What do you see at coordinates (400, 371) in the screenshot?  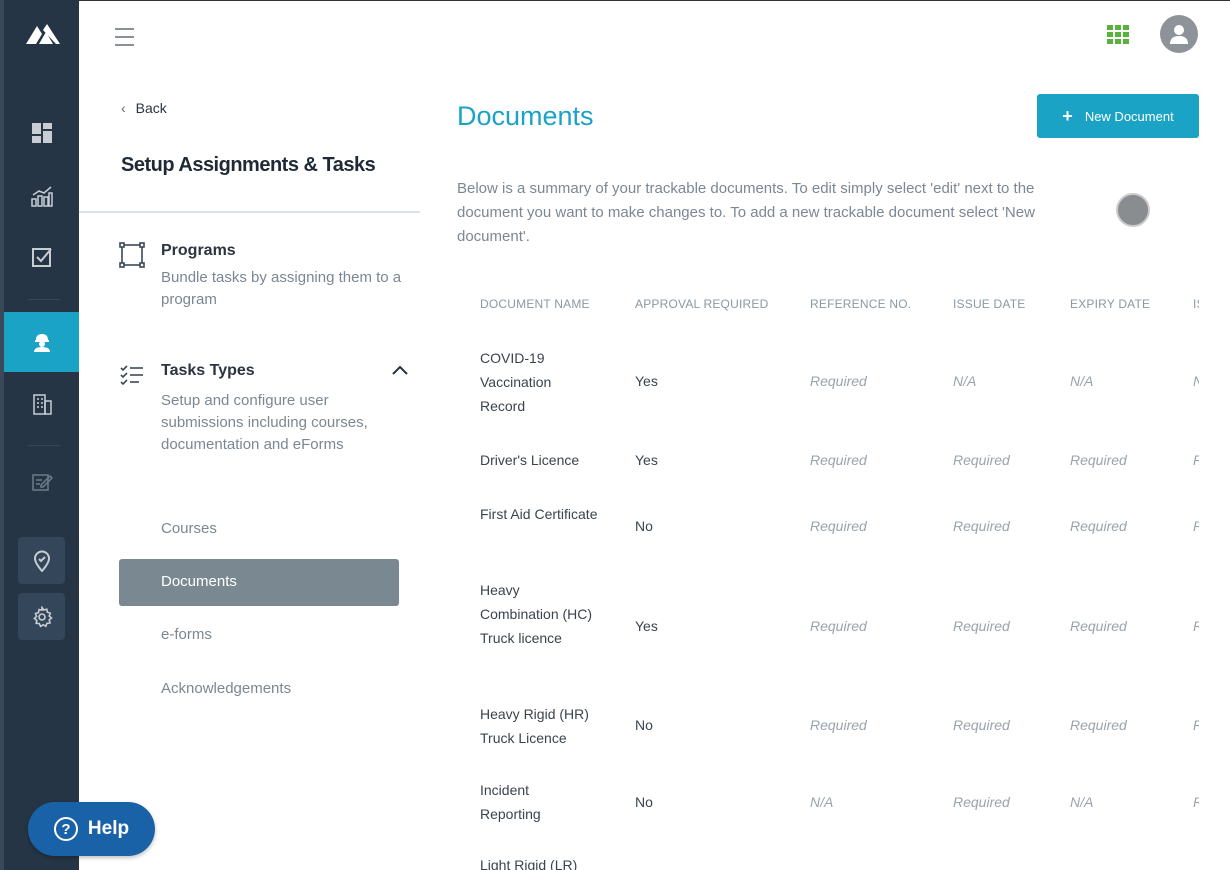 I see `chevron-up-icon` at bounding box center [400, 371].